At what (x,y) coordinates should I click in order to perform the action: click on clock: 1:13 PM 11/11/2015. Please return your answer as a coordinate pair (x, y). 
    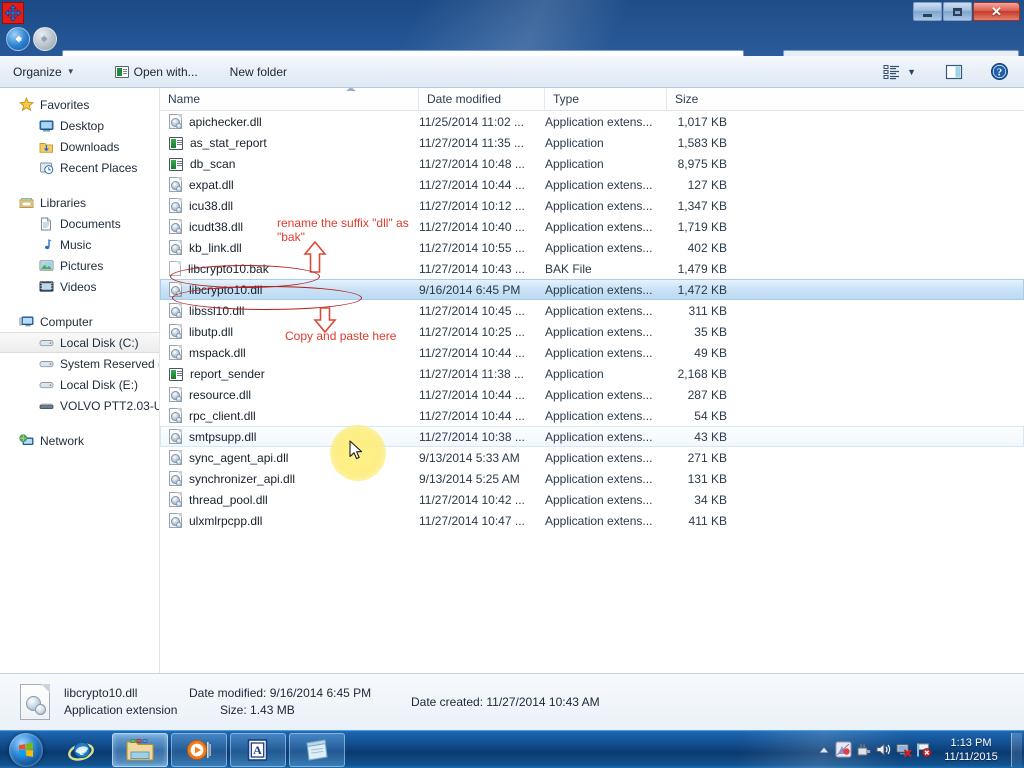
    Looking at the image, I should click on (971, 749).